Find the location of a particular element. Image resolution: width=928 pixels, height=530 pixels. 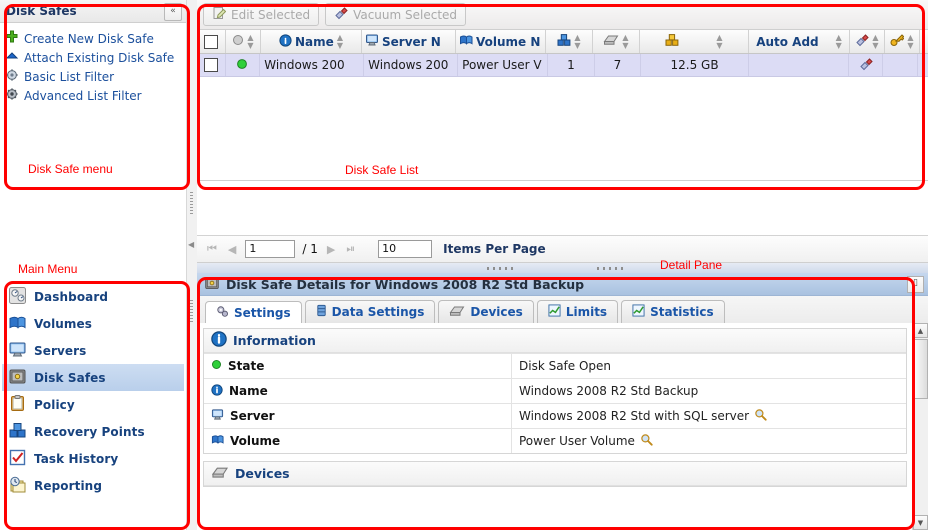

gears-icon is located at coordinates (222, 313).